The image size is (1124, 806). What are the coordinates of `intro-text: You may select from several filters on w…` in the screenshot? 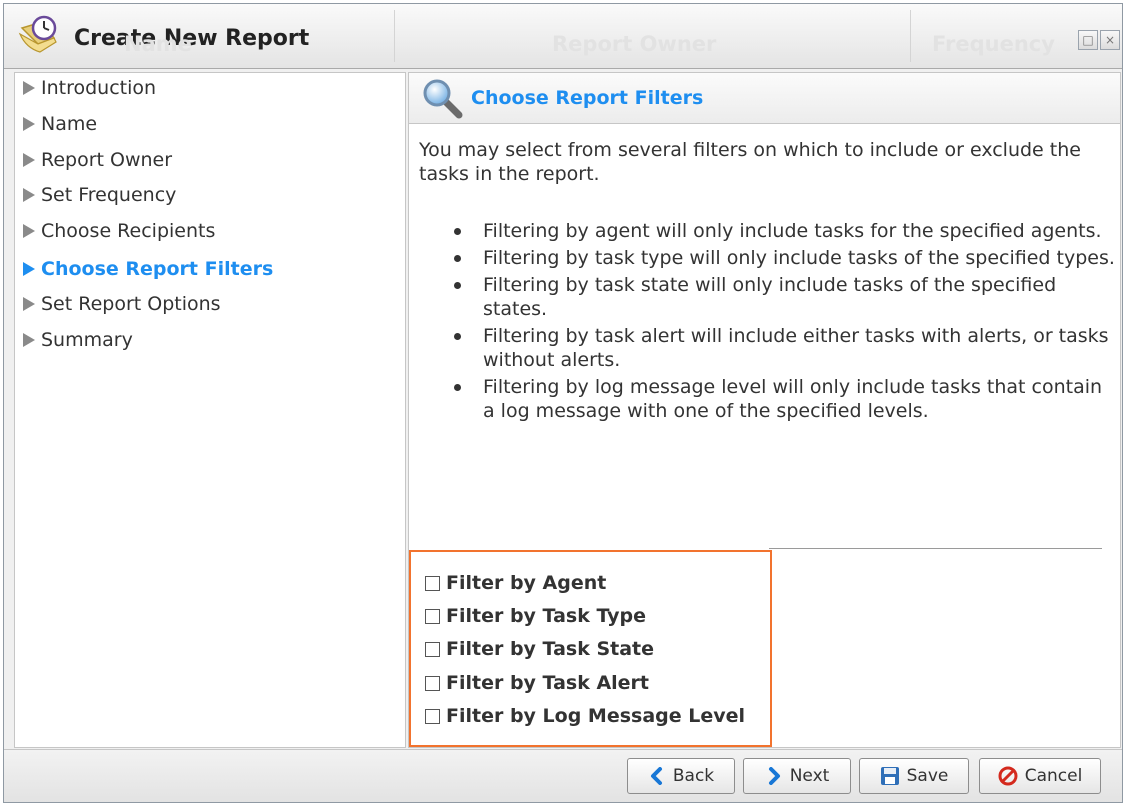 It's located at (750, 162).